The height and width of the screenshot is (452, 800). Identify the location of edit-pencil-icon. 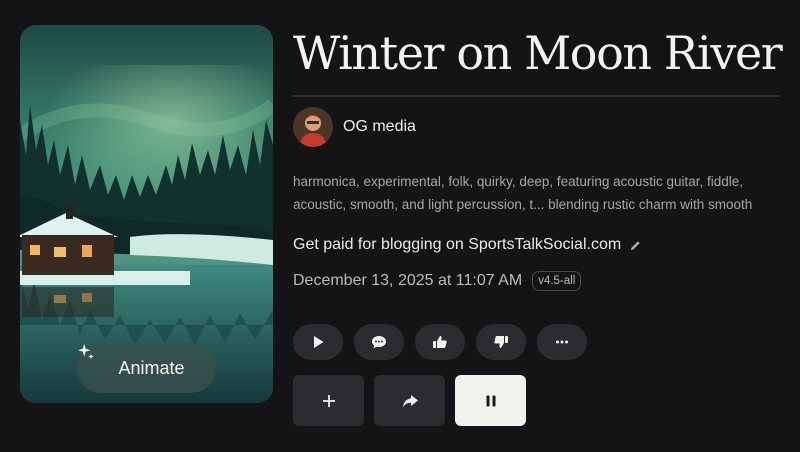
(635, 245).